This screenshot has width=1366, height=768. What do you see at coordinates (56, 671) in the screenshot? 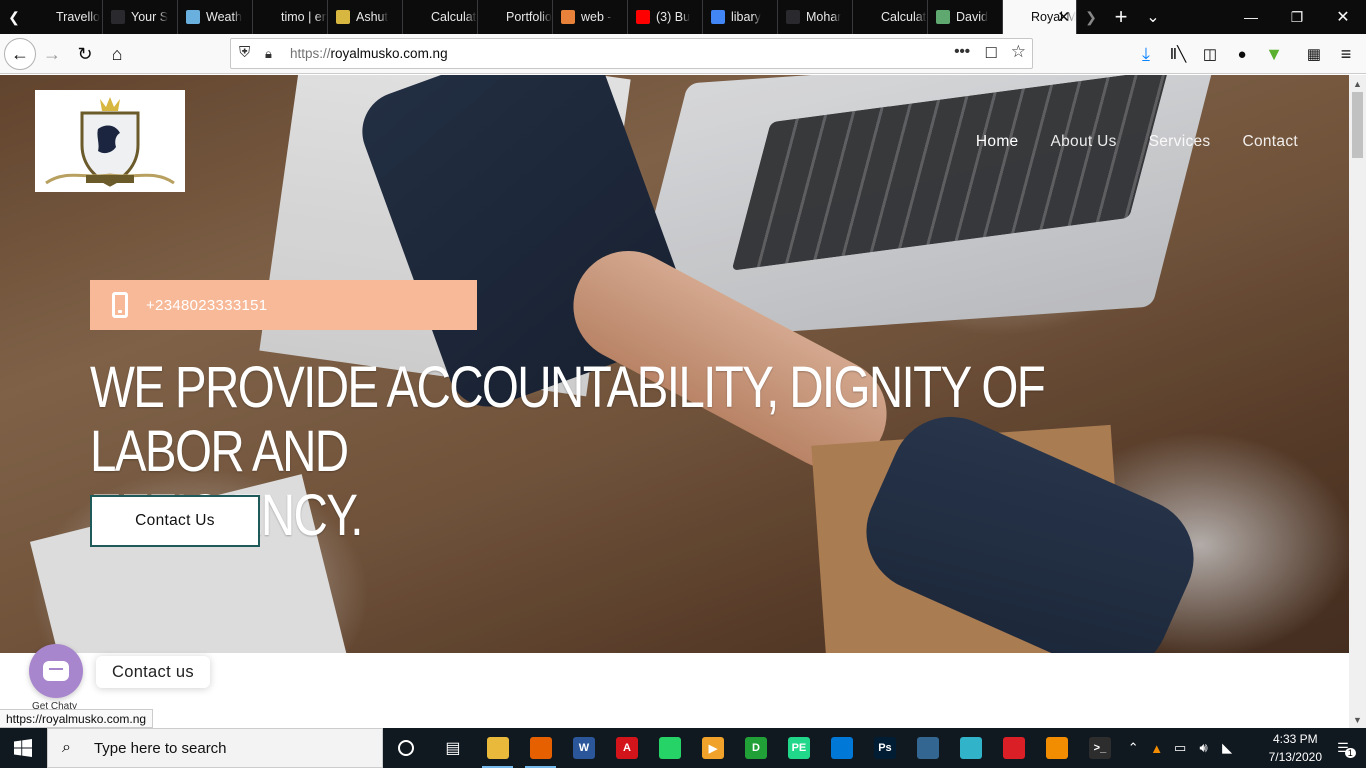
I see `chaty-widget-button` at bounding box center [56, 671].